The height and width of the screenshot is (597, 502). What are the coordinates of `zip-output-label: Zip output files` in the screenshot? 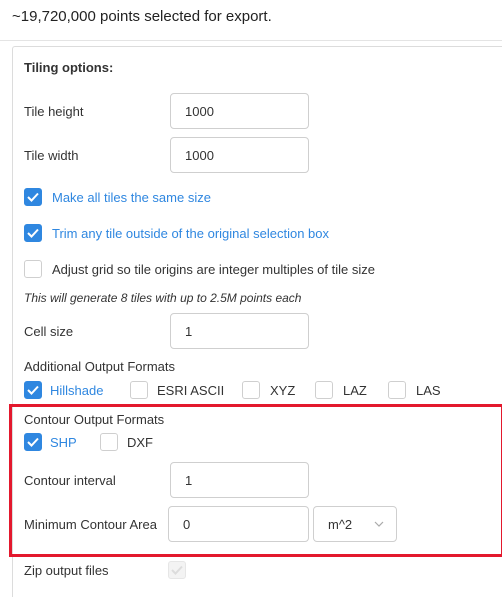 It's located at (66, 570).